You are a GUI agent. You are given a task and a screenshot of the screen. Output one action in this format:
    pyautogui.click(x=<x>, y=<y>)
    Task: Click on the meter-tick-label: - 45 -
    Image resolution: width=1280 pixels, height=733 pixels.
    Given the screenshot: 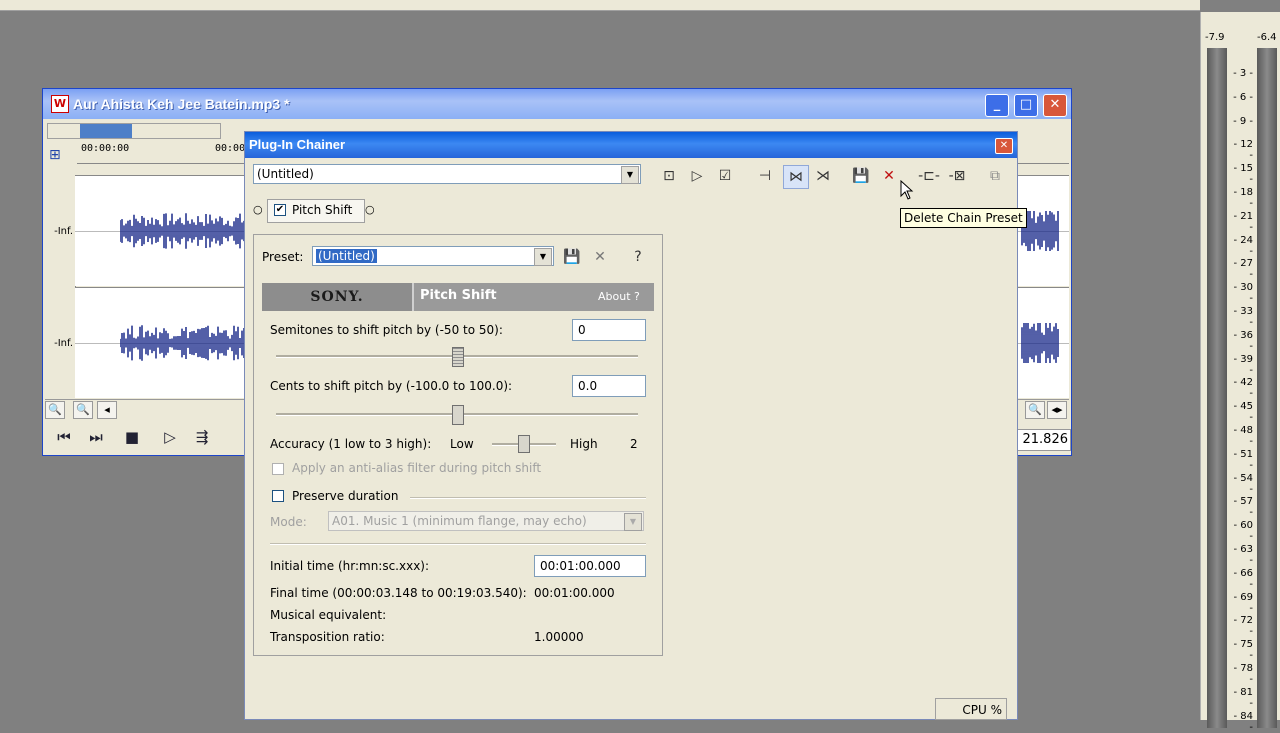 What is the action you would take?
    pyautogui.click(x=1243, y=412)
    